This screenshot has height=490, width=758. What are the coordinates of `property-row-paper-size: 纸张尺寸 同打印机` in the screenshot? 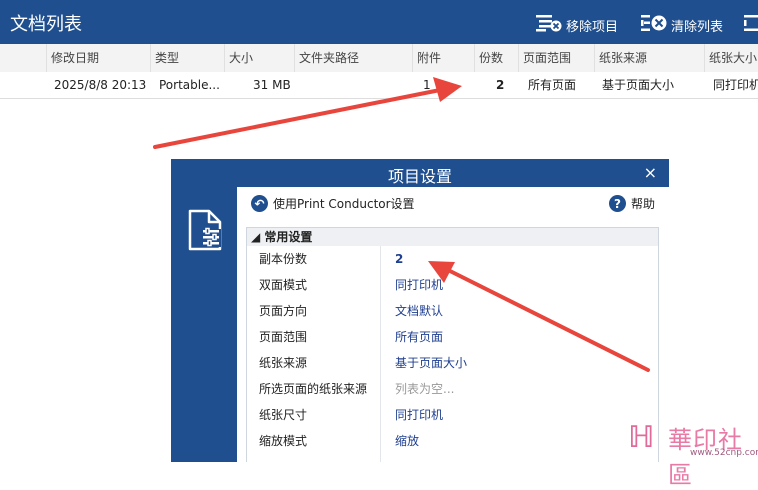 It's located at (452, 415).